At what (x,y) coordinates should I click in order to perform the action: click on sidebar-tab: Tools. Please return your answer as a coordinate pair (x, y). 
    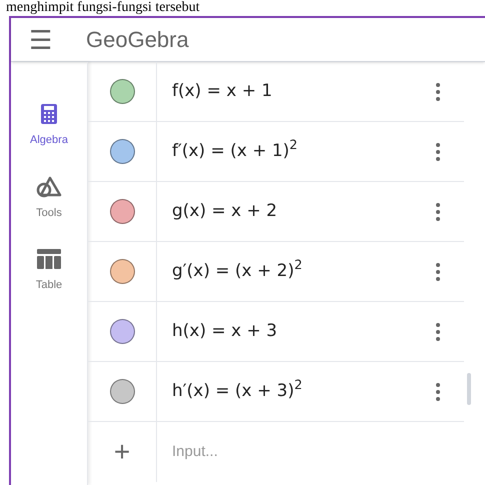
    Looking at the image, I should click on (49, 197).